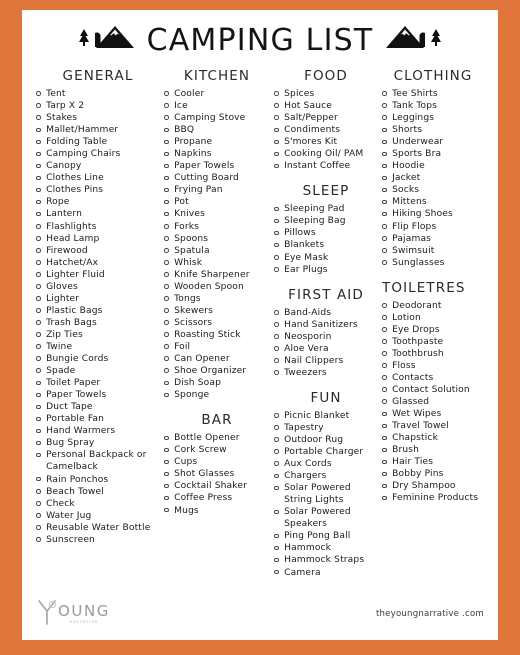 This screenshot has height=655, width=520. Describe the element at coordinates (217, 227) in the screenshot. I see `checklist-item: Forks` at that location.